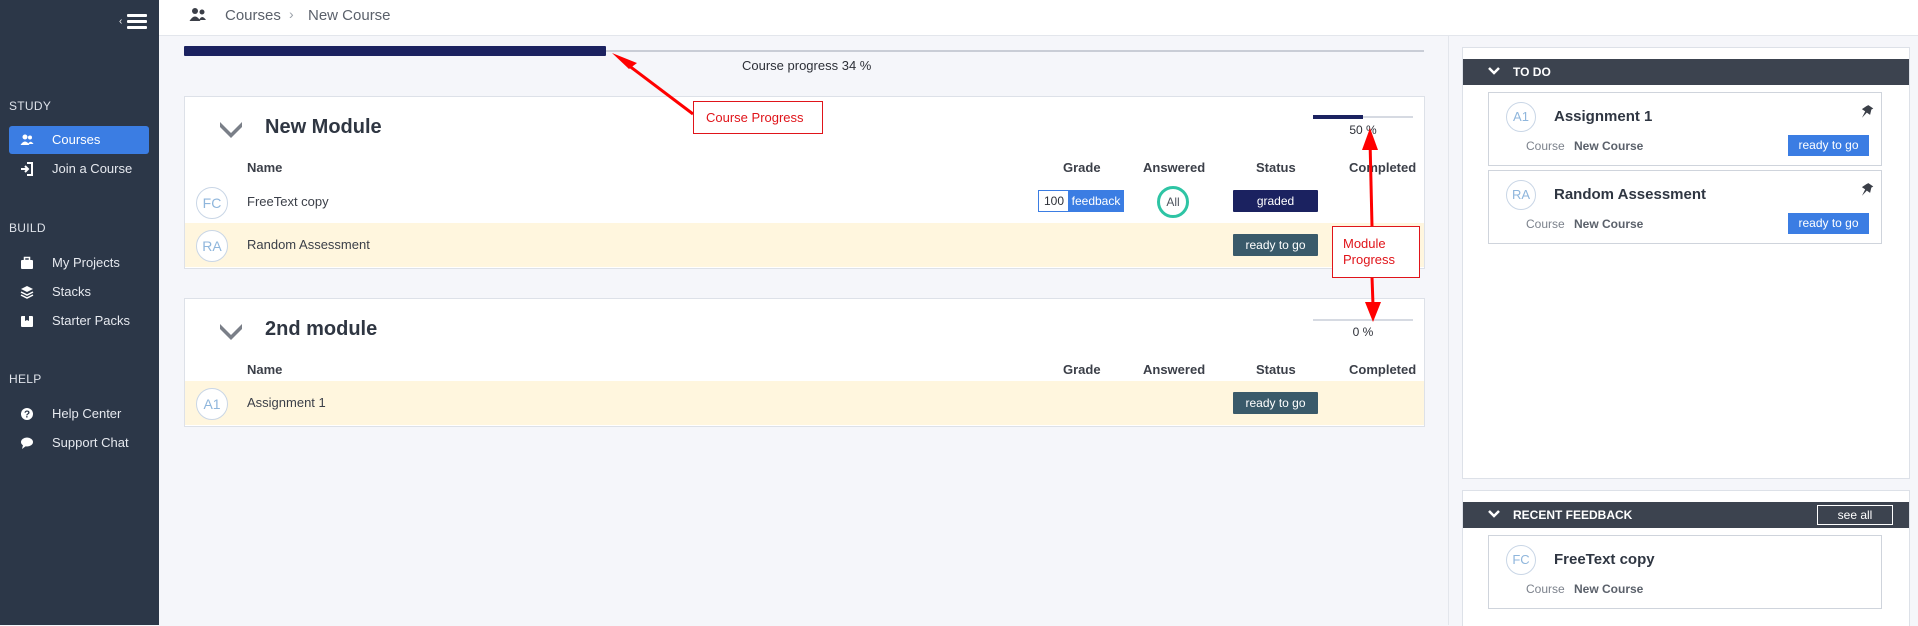  Describe the element at coordinates (323, 127) in the screenshot. I see `module-title: New Module` at that location.